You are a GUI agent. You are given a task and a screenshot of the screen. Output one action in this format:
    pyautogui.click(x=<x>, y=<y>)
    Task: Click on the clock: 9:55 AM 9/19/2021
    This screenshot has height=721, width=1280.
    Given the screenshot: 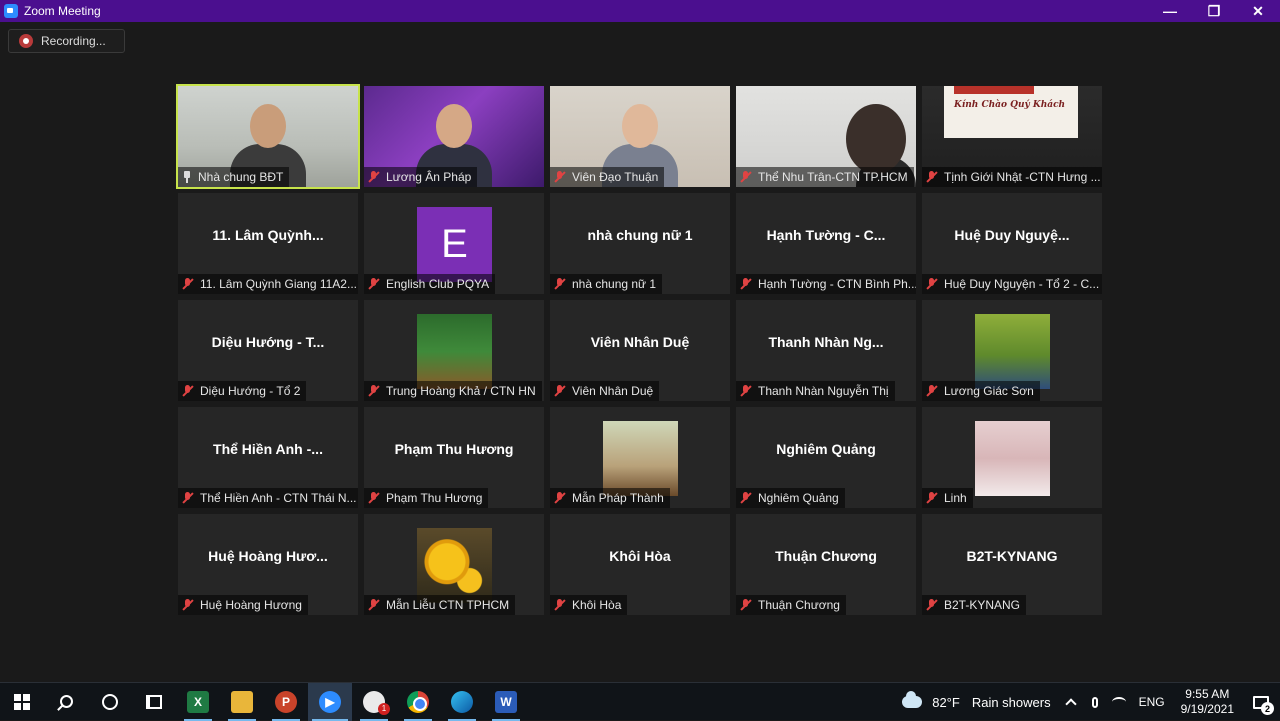 What is the action you would take?
    pyautogui.click(x=1207, y=702)
    